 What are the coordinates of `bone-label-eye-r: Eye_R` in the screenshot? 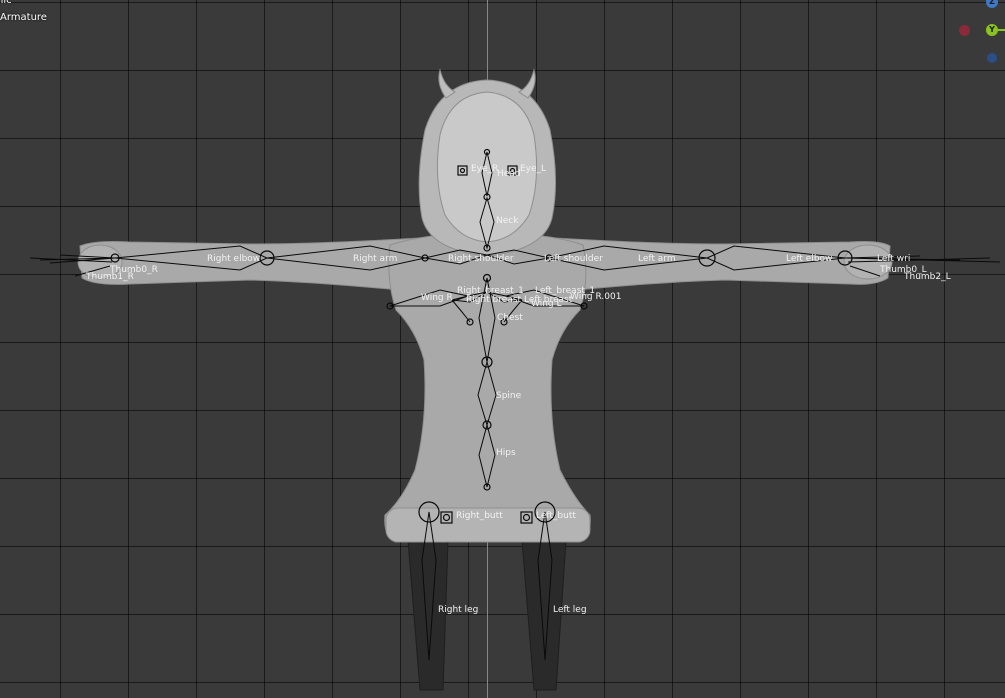 It's located at (484, 169).